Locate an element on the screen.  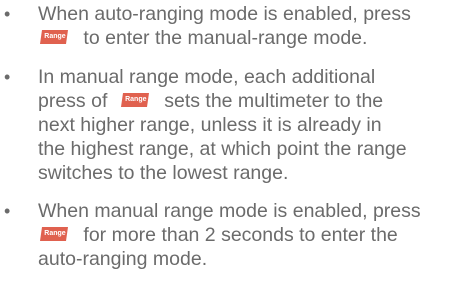
text-line: When auto-ranging mode is enabled, press is located at coordinates (224, 14).